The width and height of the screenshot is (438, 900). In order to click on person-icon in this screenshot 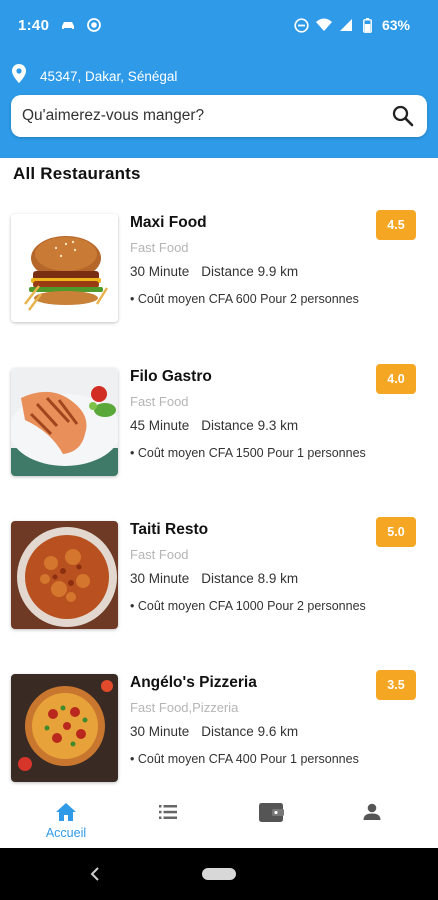, I will do `click(372, 812)`.